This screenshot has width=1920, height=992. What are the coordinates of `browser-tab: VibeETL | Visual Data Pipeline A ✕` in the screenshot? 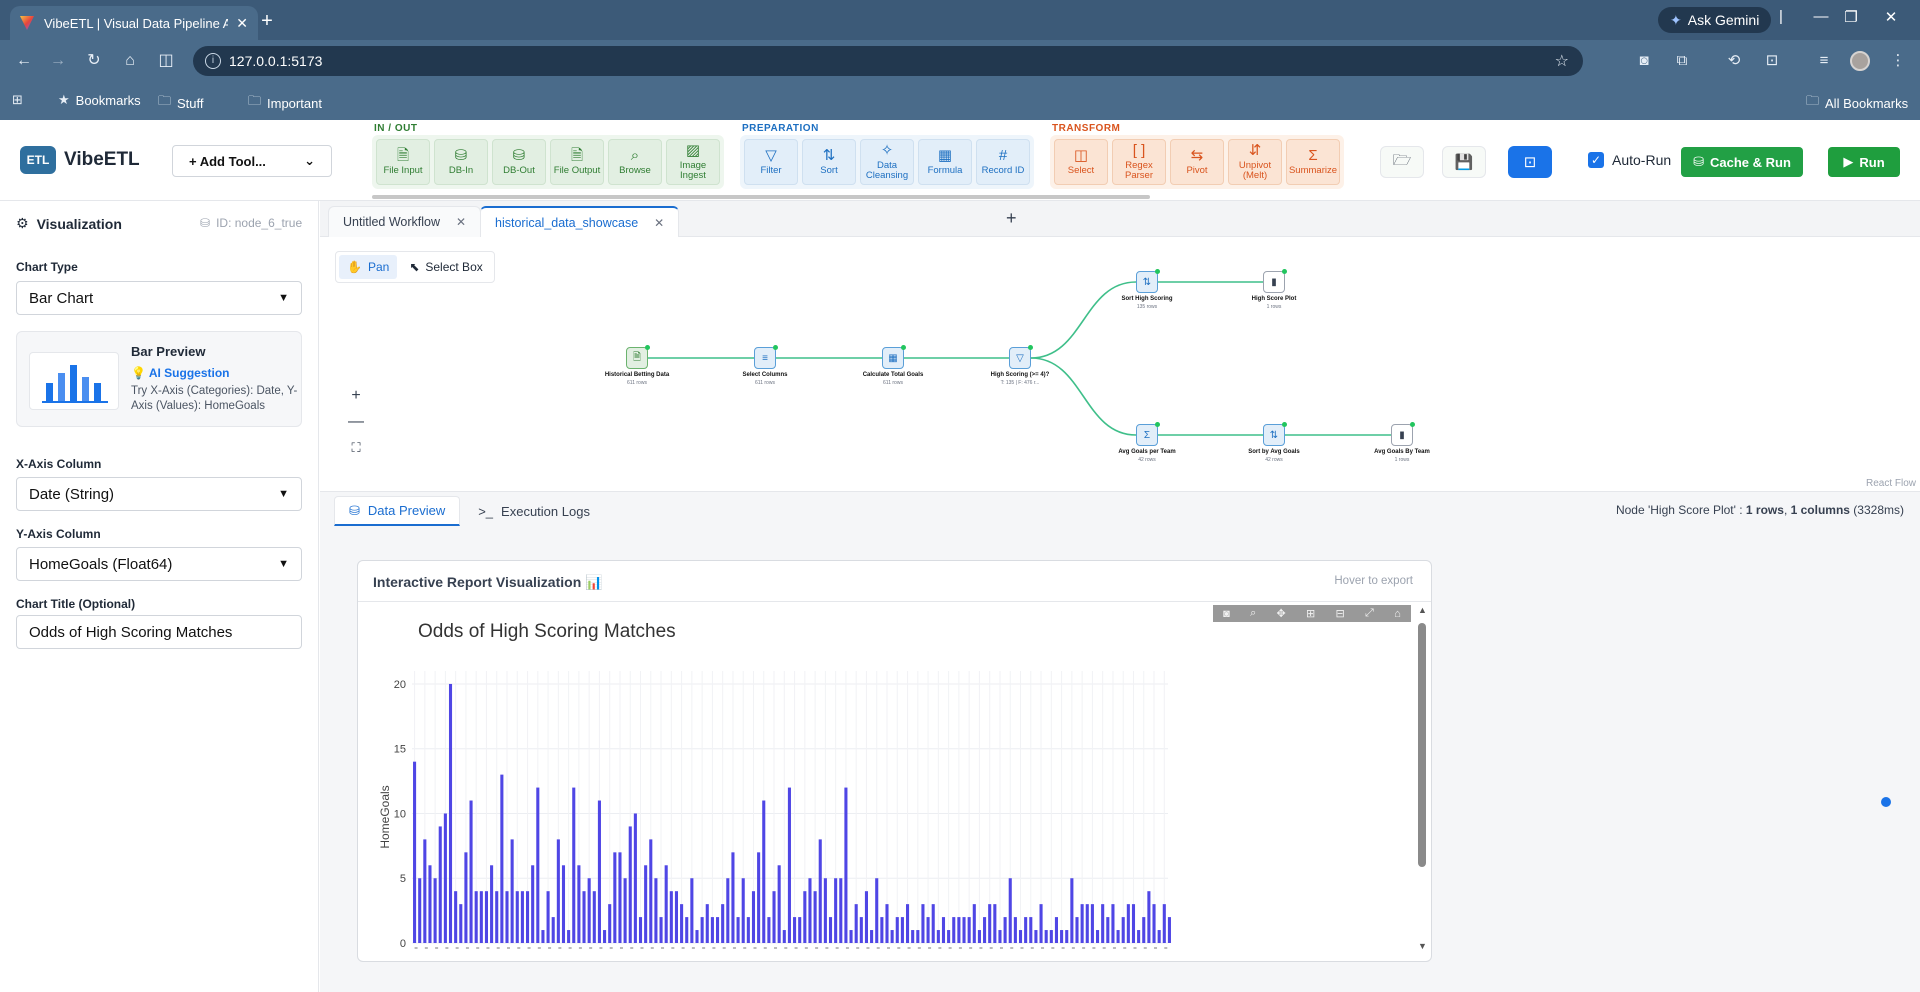 It's located at (134, 23).